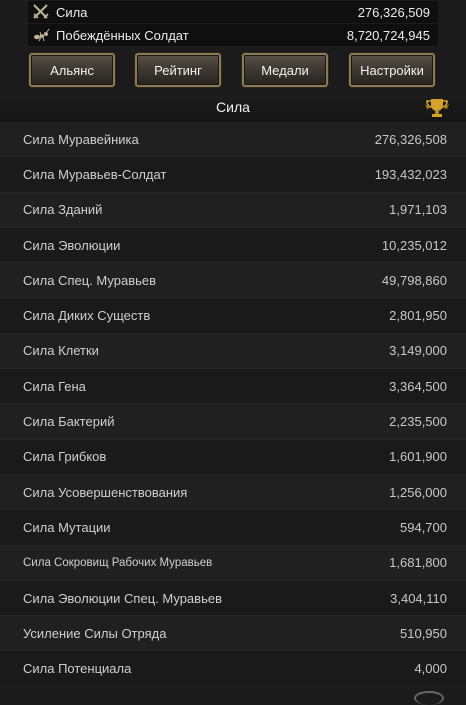  What do you see at coordinates (122, 598) in the screenshot?
I see `row-label: Сила Эволюции Спец. Муравьев` at bounding box center [122, 598].